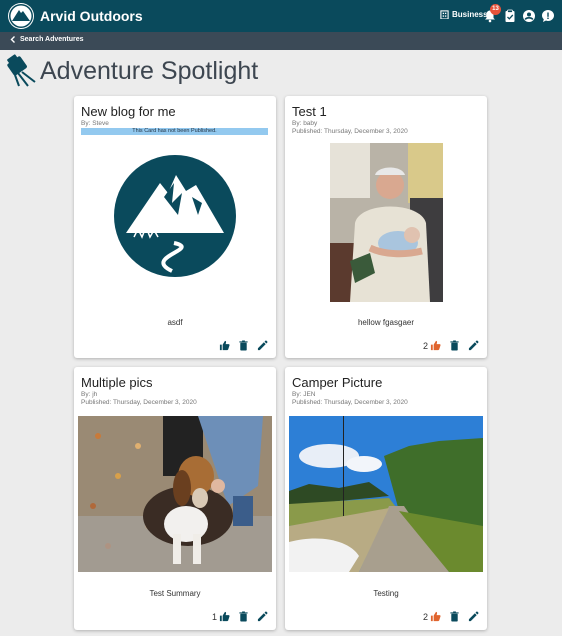 The image size is (562, 636). What do you see at coordinates (89, 394) in the screenshot?
I see `card-author: By: jh` at bounding box center [89, 394].